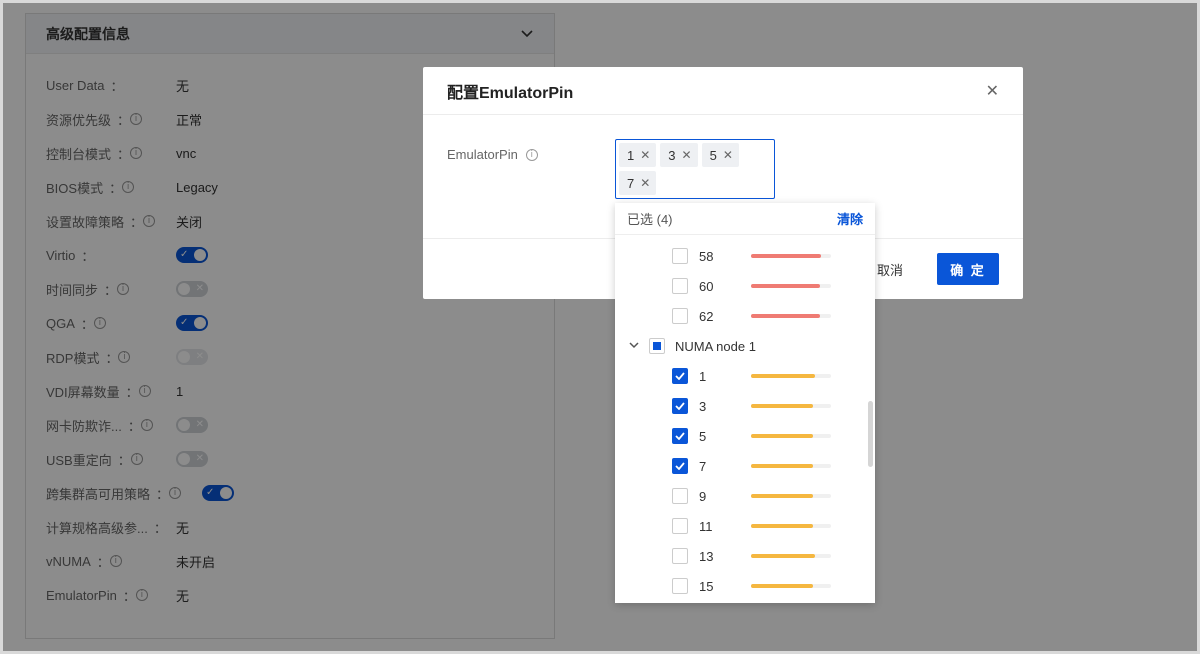 This screenshot has width=1200, height=654. What do you see at coordinates (657, 346) in the screenshot?
I see `checkbox-partial` at bounding box center [657, 346].